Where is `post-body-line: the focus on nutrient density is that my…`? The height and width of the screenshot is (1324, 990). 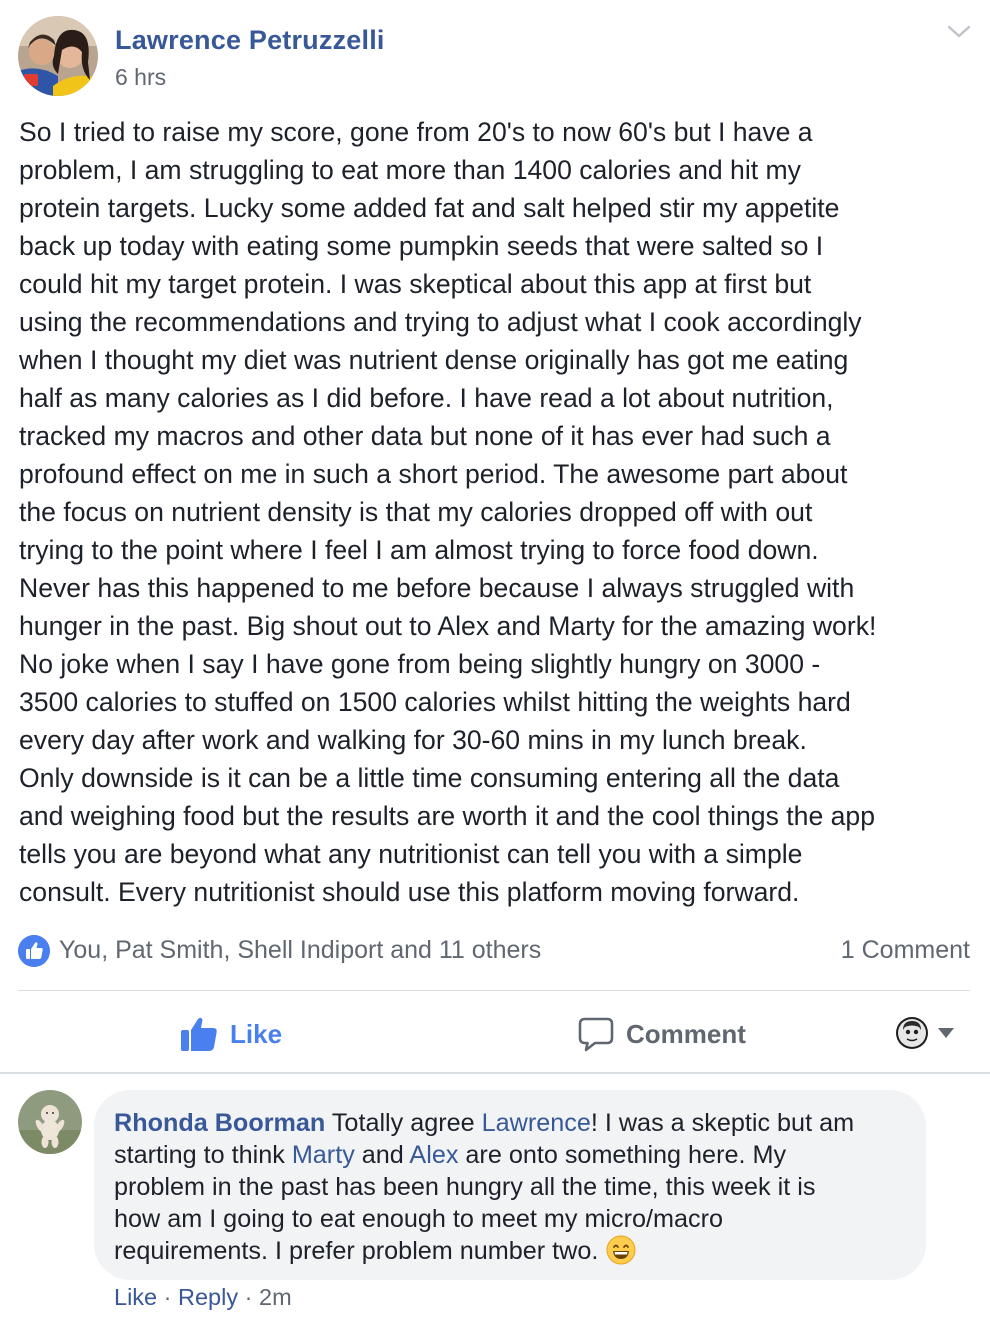 post-body-line: the focus on nutrient density is that my… is located at coordinates (416, 512).